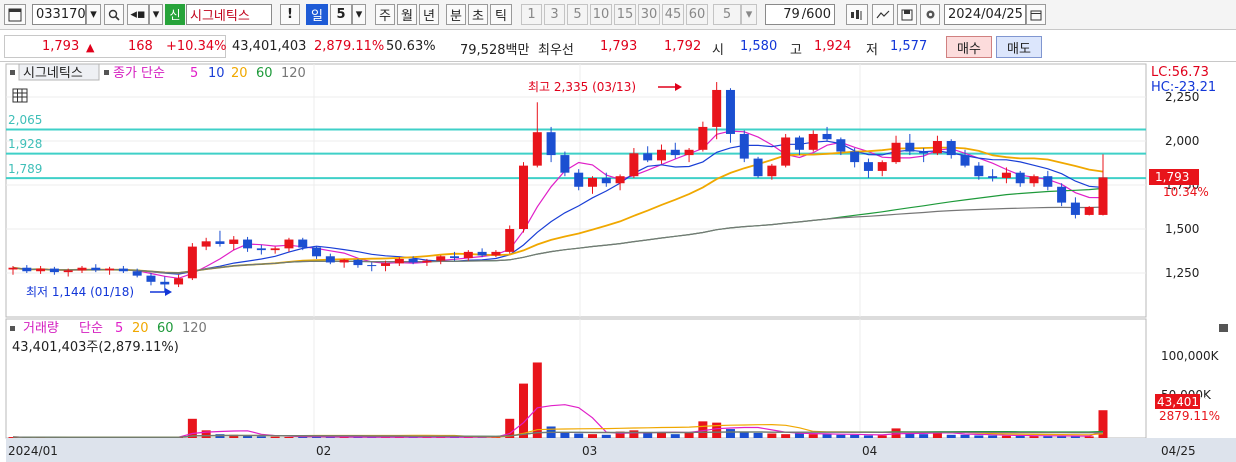 The height and width of the screenshot is (462, 1236). Describe the element at coordinates (264, 73) in the screenshot. I see `legend-ma60: 60` at that location.